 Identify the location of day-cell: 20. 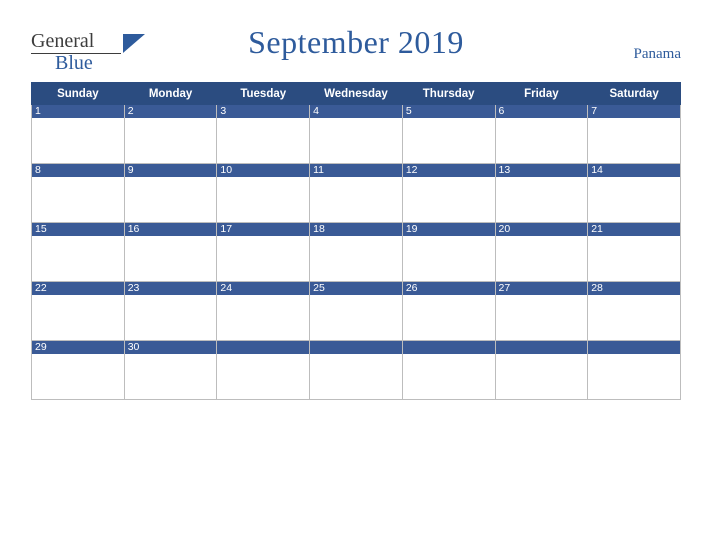
(541, 252).